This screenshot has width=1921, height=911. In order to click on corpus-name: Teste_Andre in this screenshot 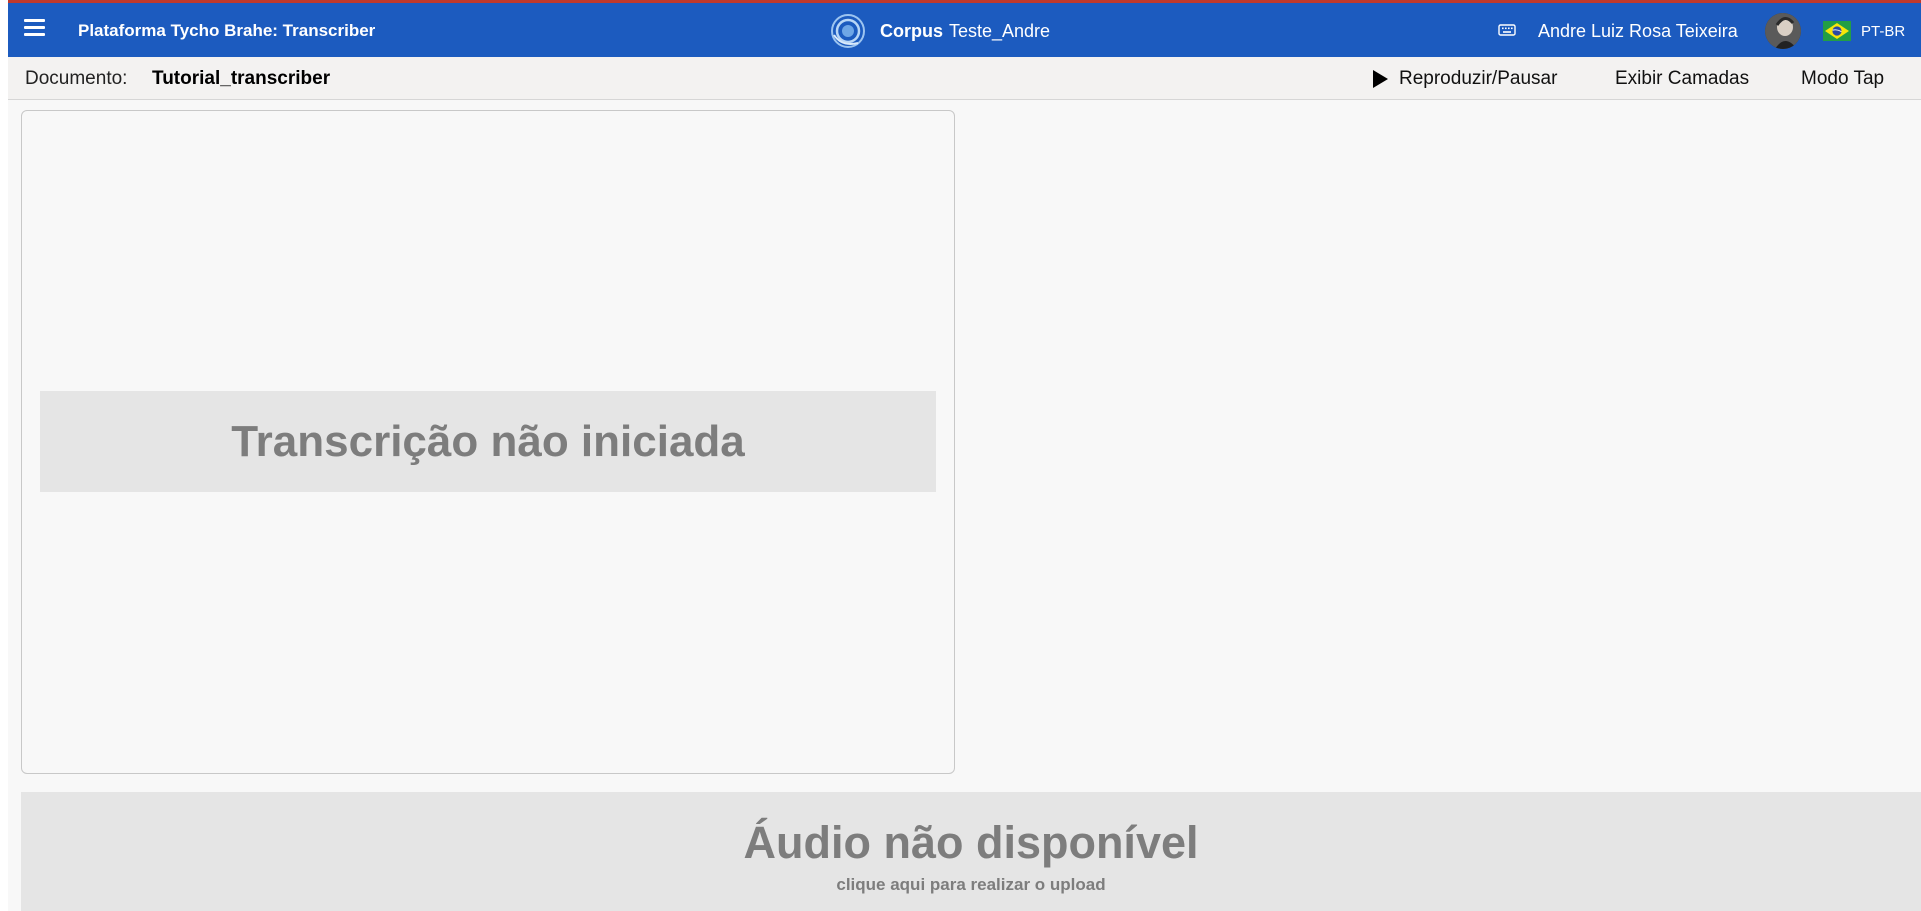, I will do `click(1000, 30)`.